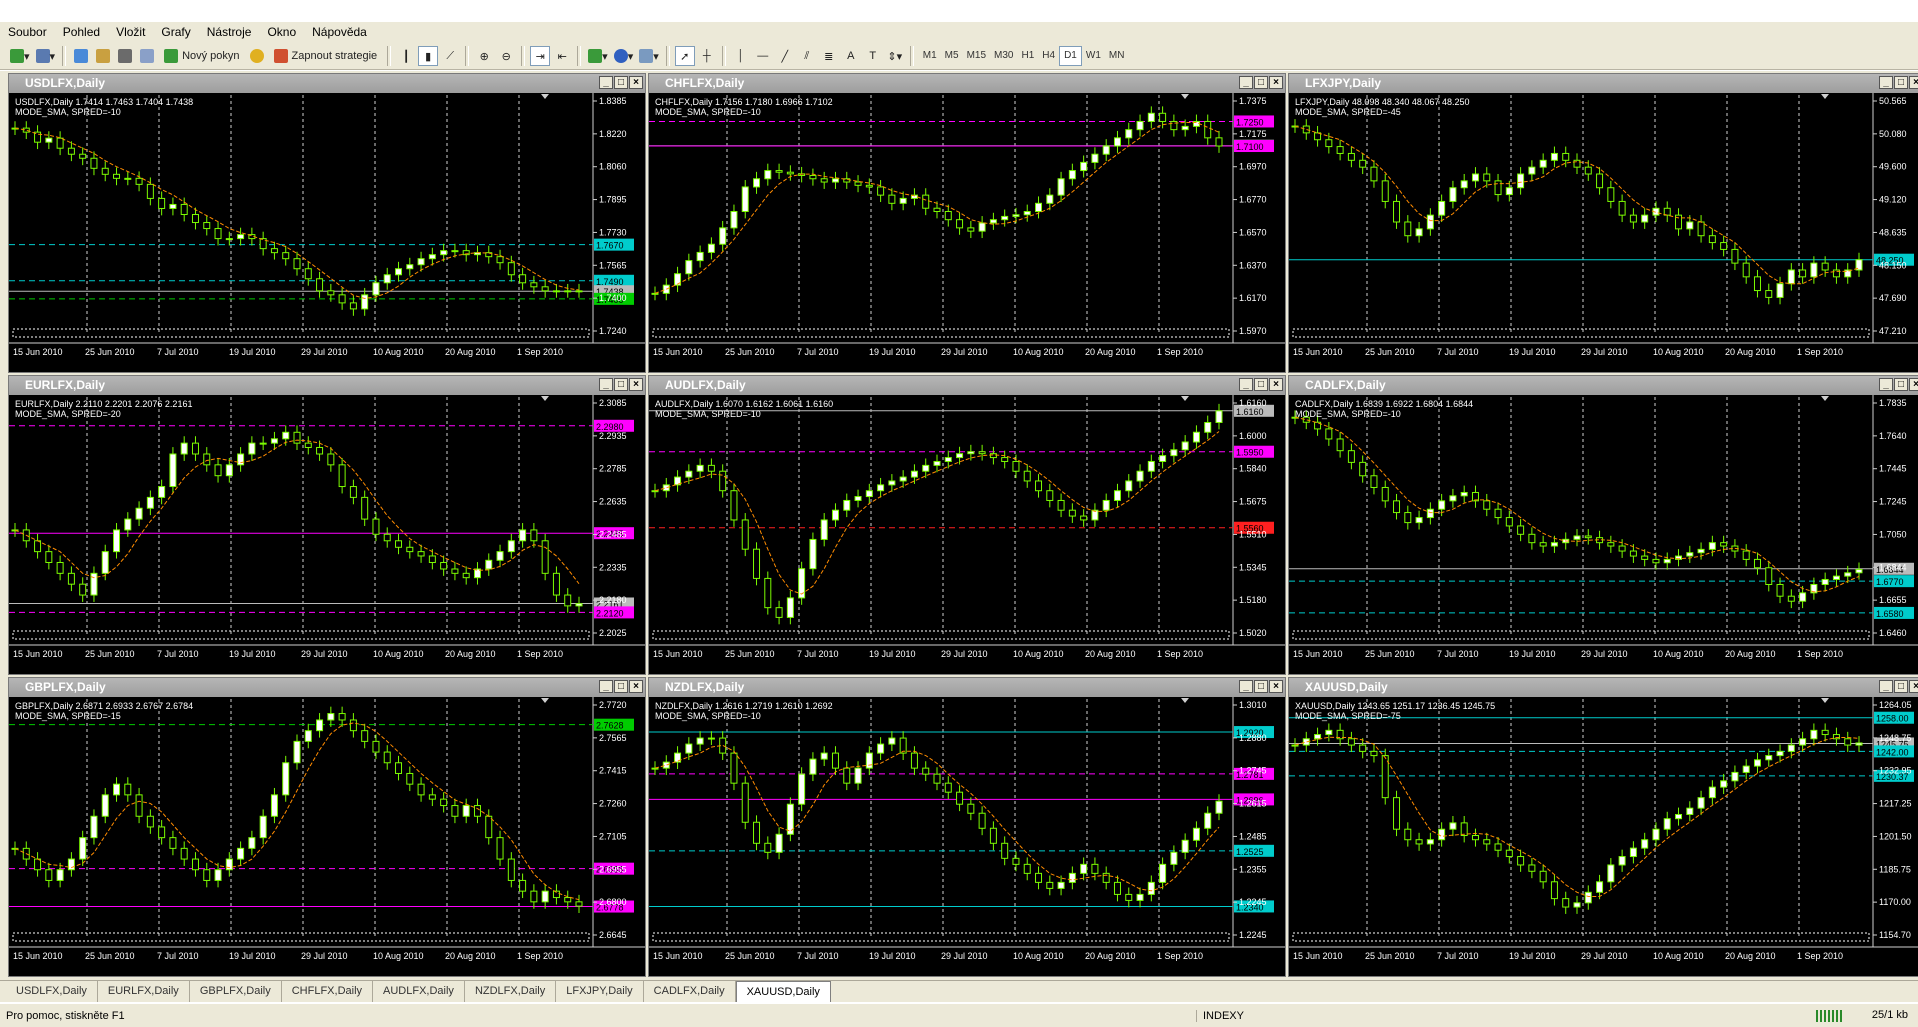  I want to click on bar-chart-icon: ┃, so click(406, 56).